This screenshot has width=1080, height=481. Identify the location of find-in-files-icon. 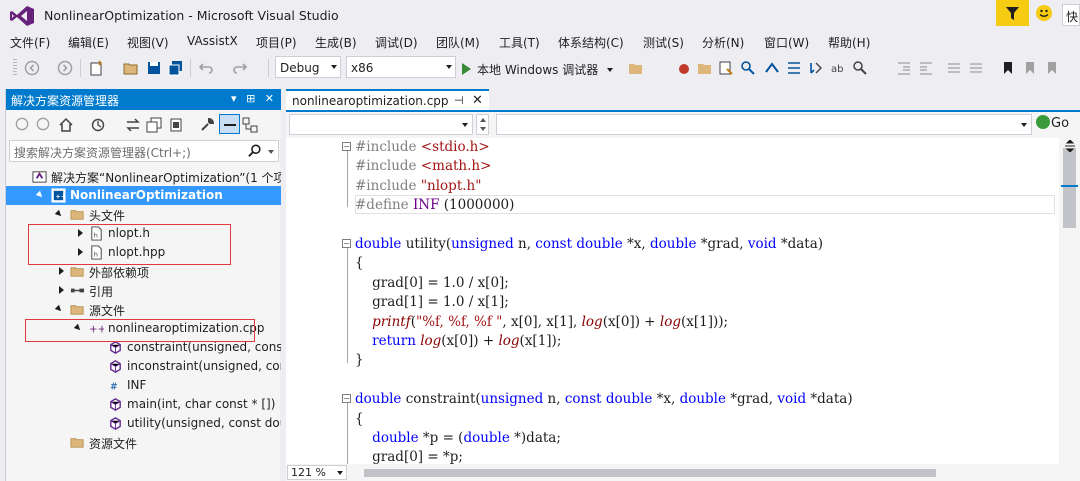
(636, 68).